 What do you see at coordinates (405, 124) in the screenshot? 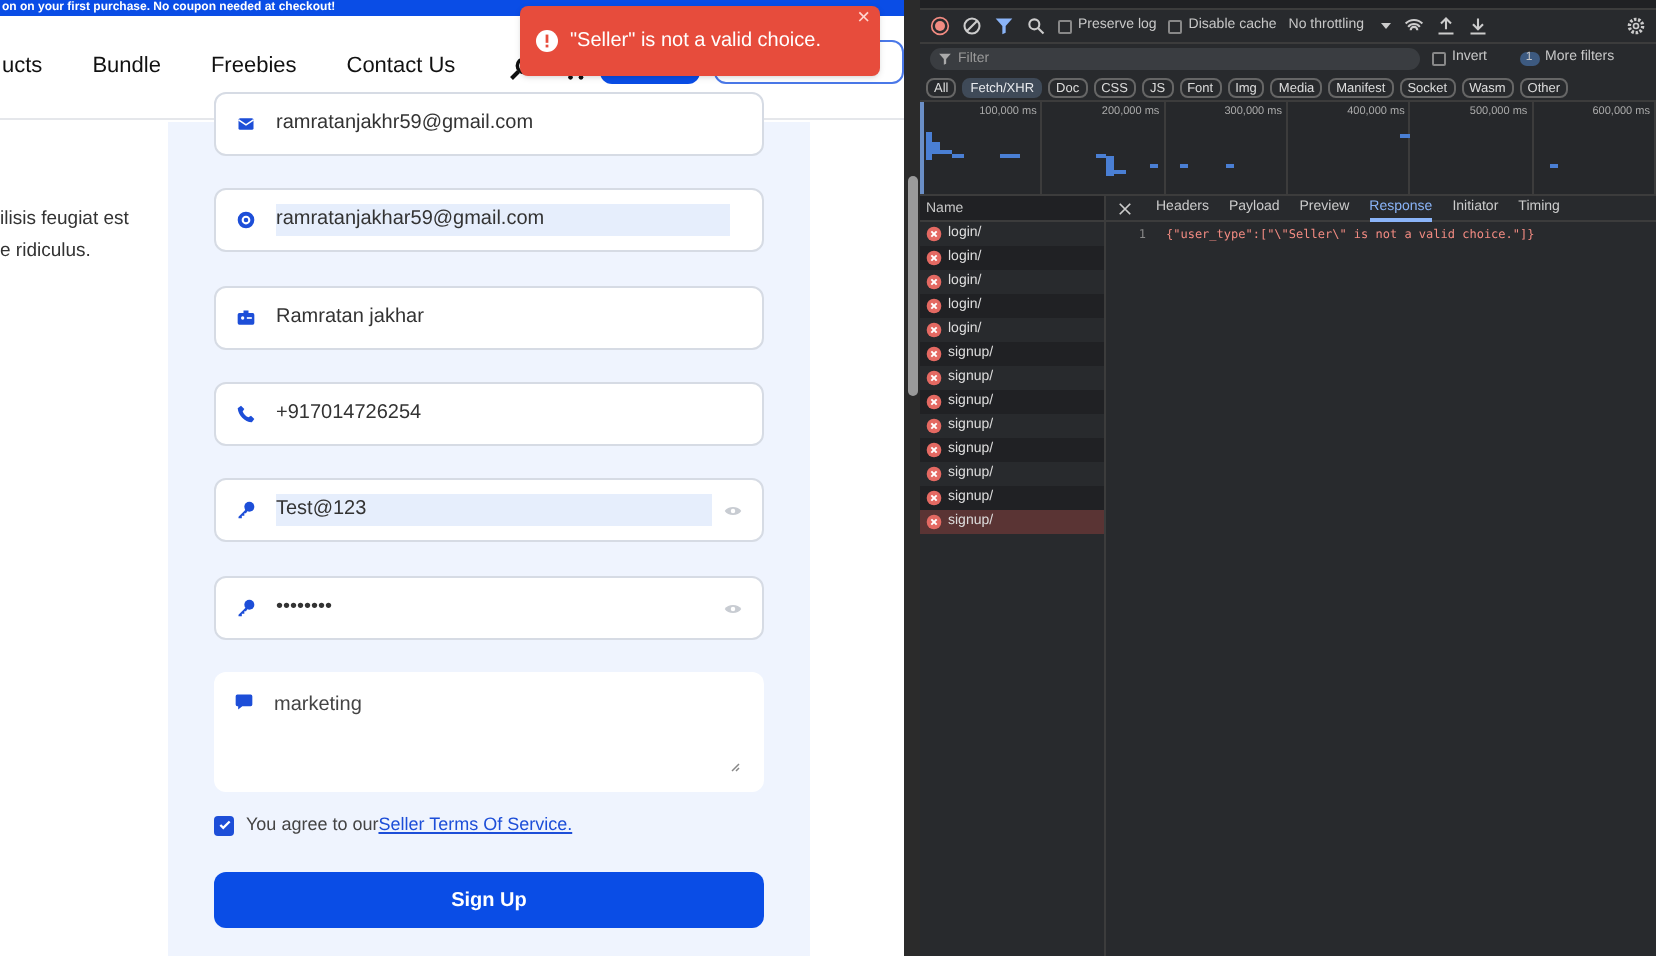
I see `field-value: ramratanjakhr59@gmail.com` at bounding box center [405, 124].